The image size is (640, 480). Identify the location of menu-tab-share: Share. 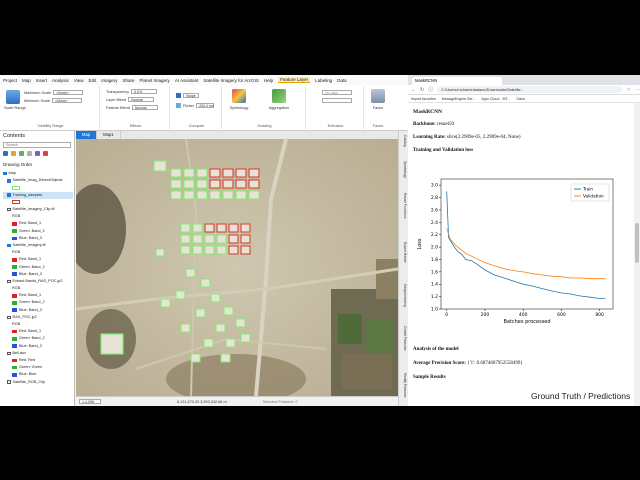
(129, 80).